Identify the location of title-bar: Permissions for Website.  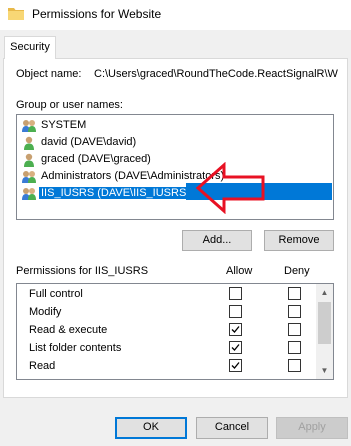
(175, 15).